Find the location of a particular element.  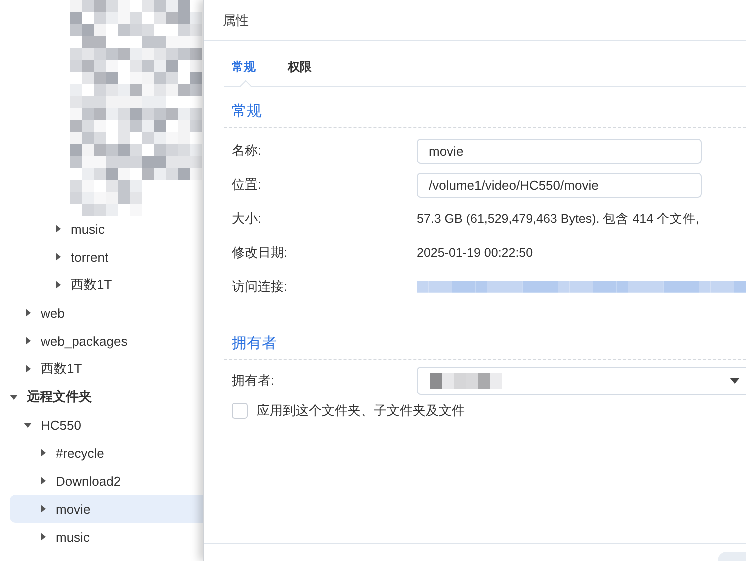

tree-item: torrent is located at coordinates (106, 257).